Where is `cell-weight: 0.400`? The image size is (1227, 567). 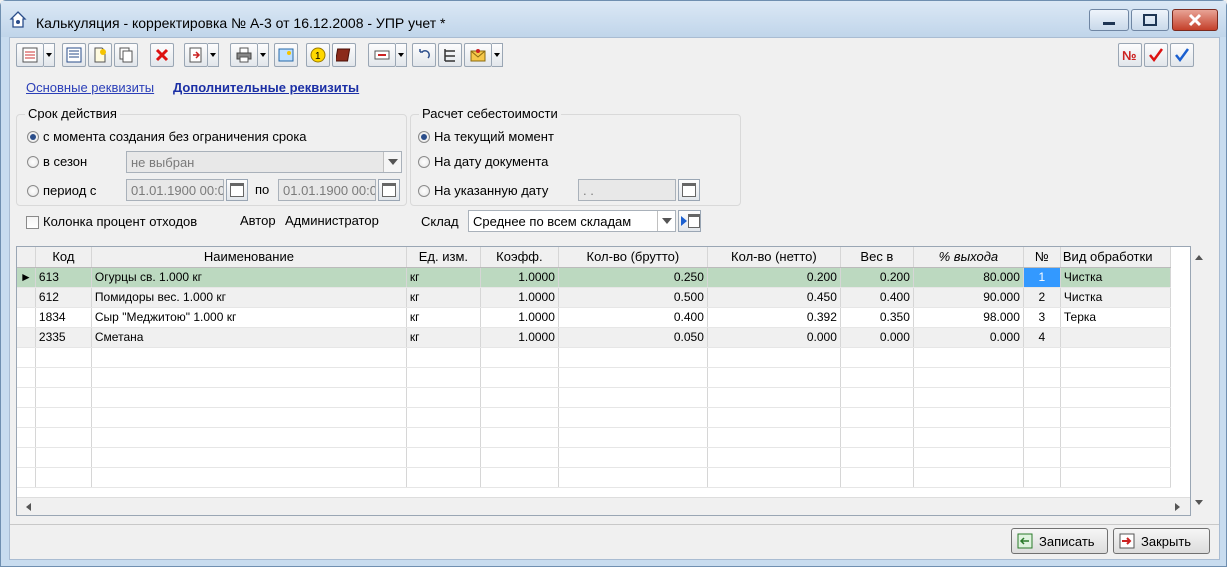 cell-weight: 0.400 is located at coordinates (877, 297).